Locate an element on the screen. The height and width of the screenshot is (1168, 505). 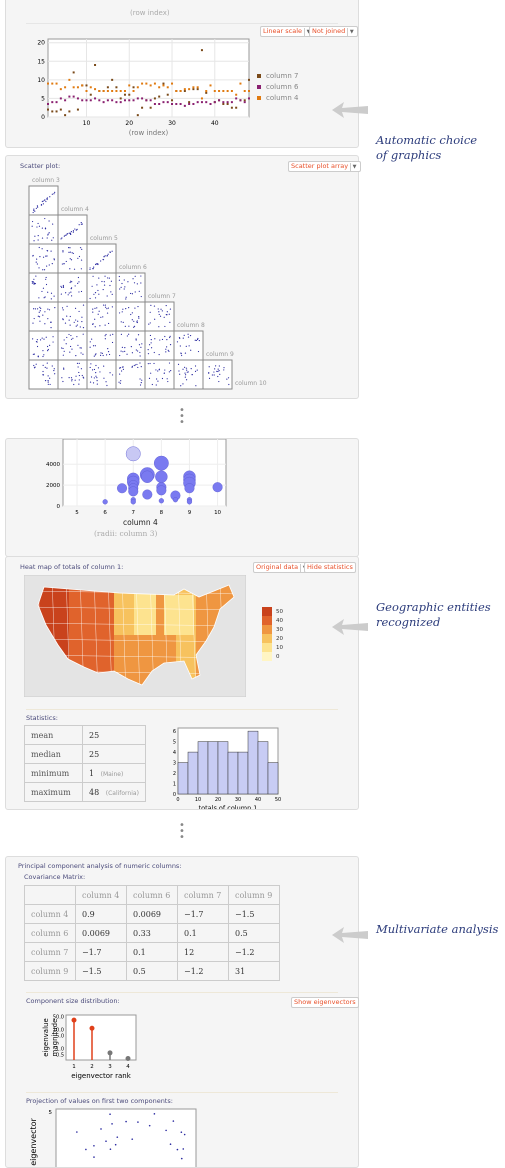
stat-value: 25 is located at coordinates (114, 754).